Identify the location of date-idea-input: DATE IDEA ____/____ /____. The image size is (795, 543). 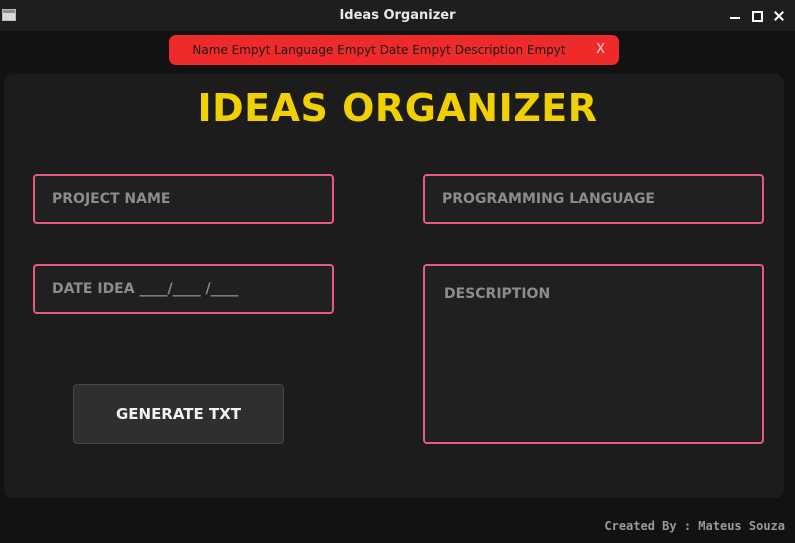
(183, 289).